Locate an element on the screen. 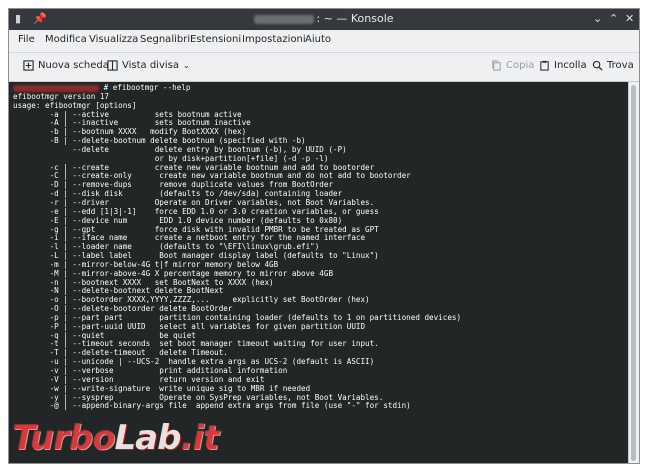  minimize-icon: ⌄ is located at coordinates (597, 18).